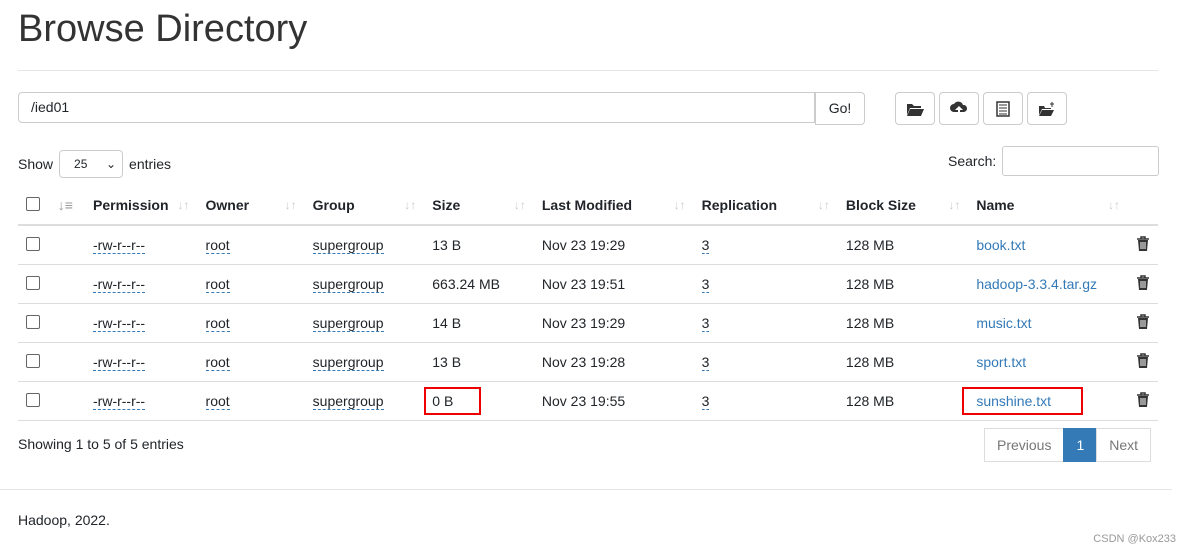 The height and width of the screenshot is (554, 1190). What do you see at coordinates (227, 205) in the screenshot?
I see `column-label: Owner` at bounding box center [227, 205].